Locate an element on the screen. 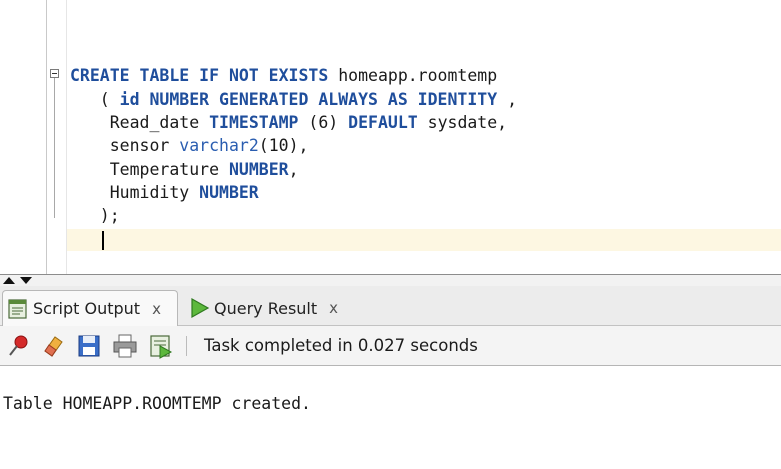 The width and height of the screenshot is (781, 469). panel-splitter is located at coordinates (390, 280).